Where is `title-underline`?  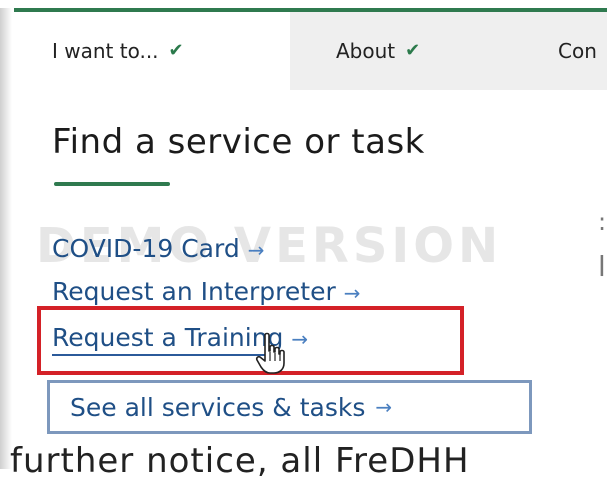
title-underline is located at coordinates (112, 184).